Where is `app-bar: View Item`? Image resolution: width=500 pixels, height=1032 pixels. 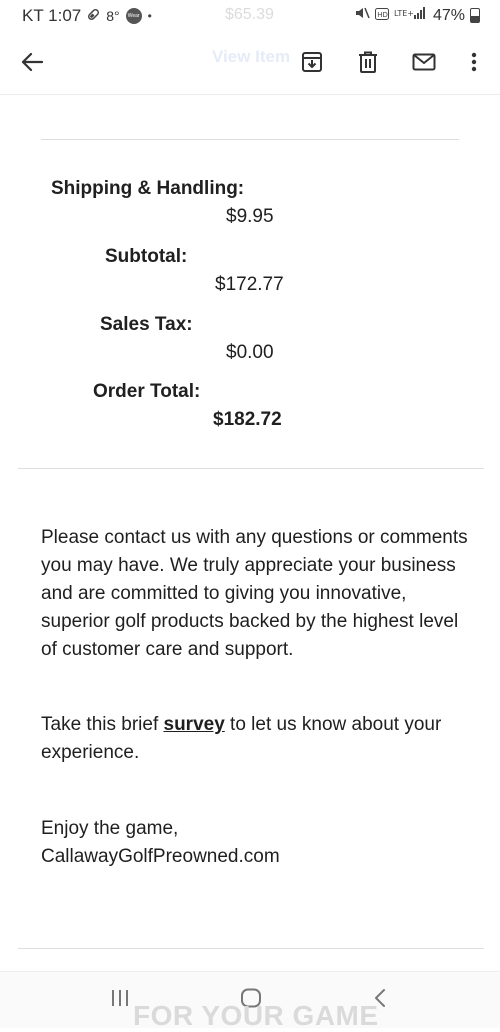 app-bar: View Item is located at coordinates (250, 63).